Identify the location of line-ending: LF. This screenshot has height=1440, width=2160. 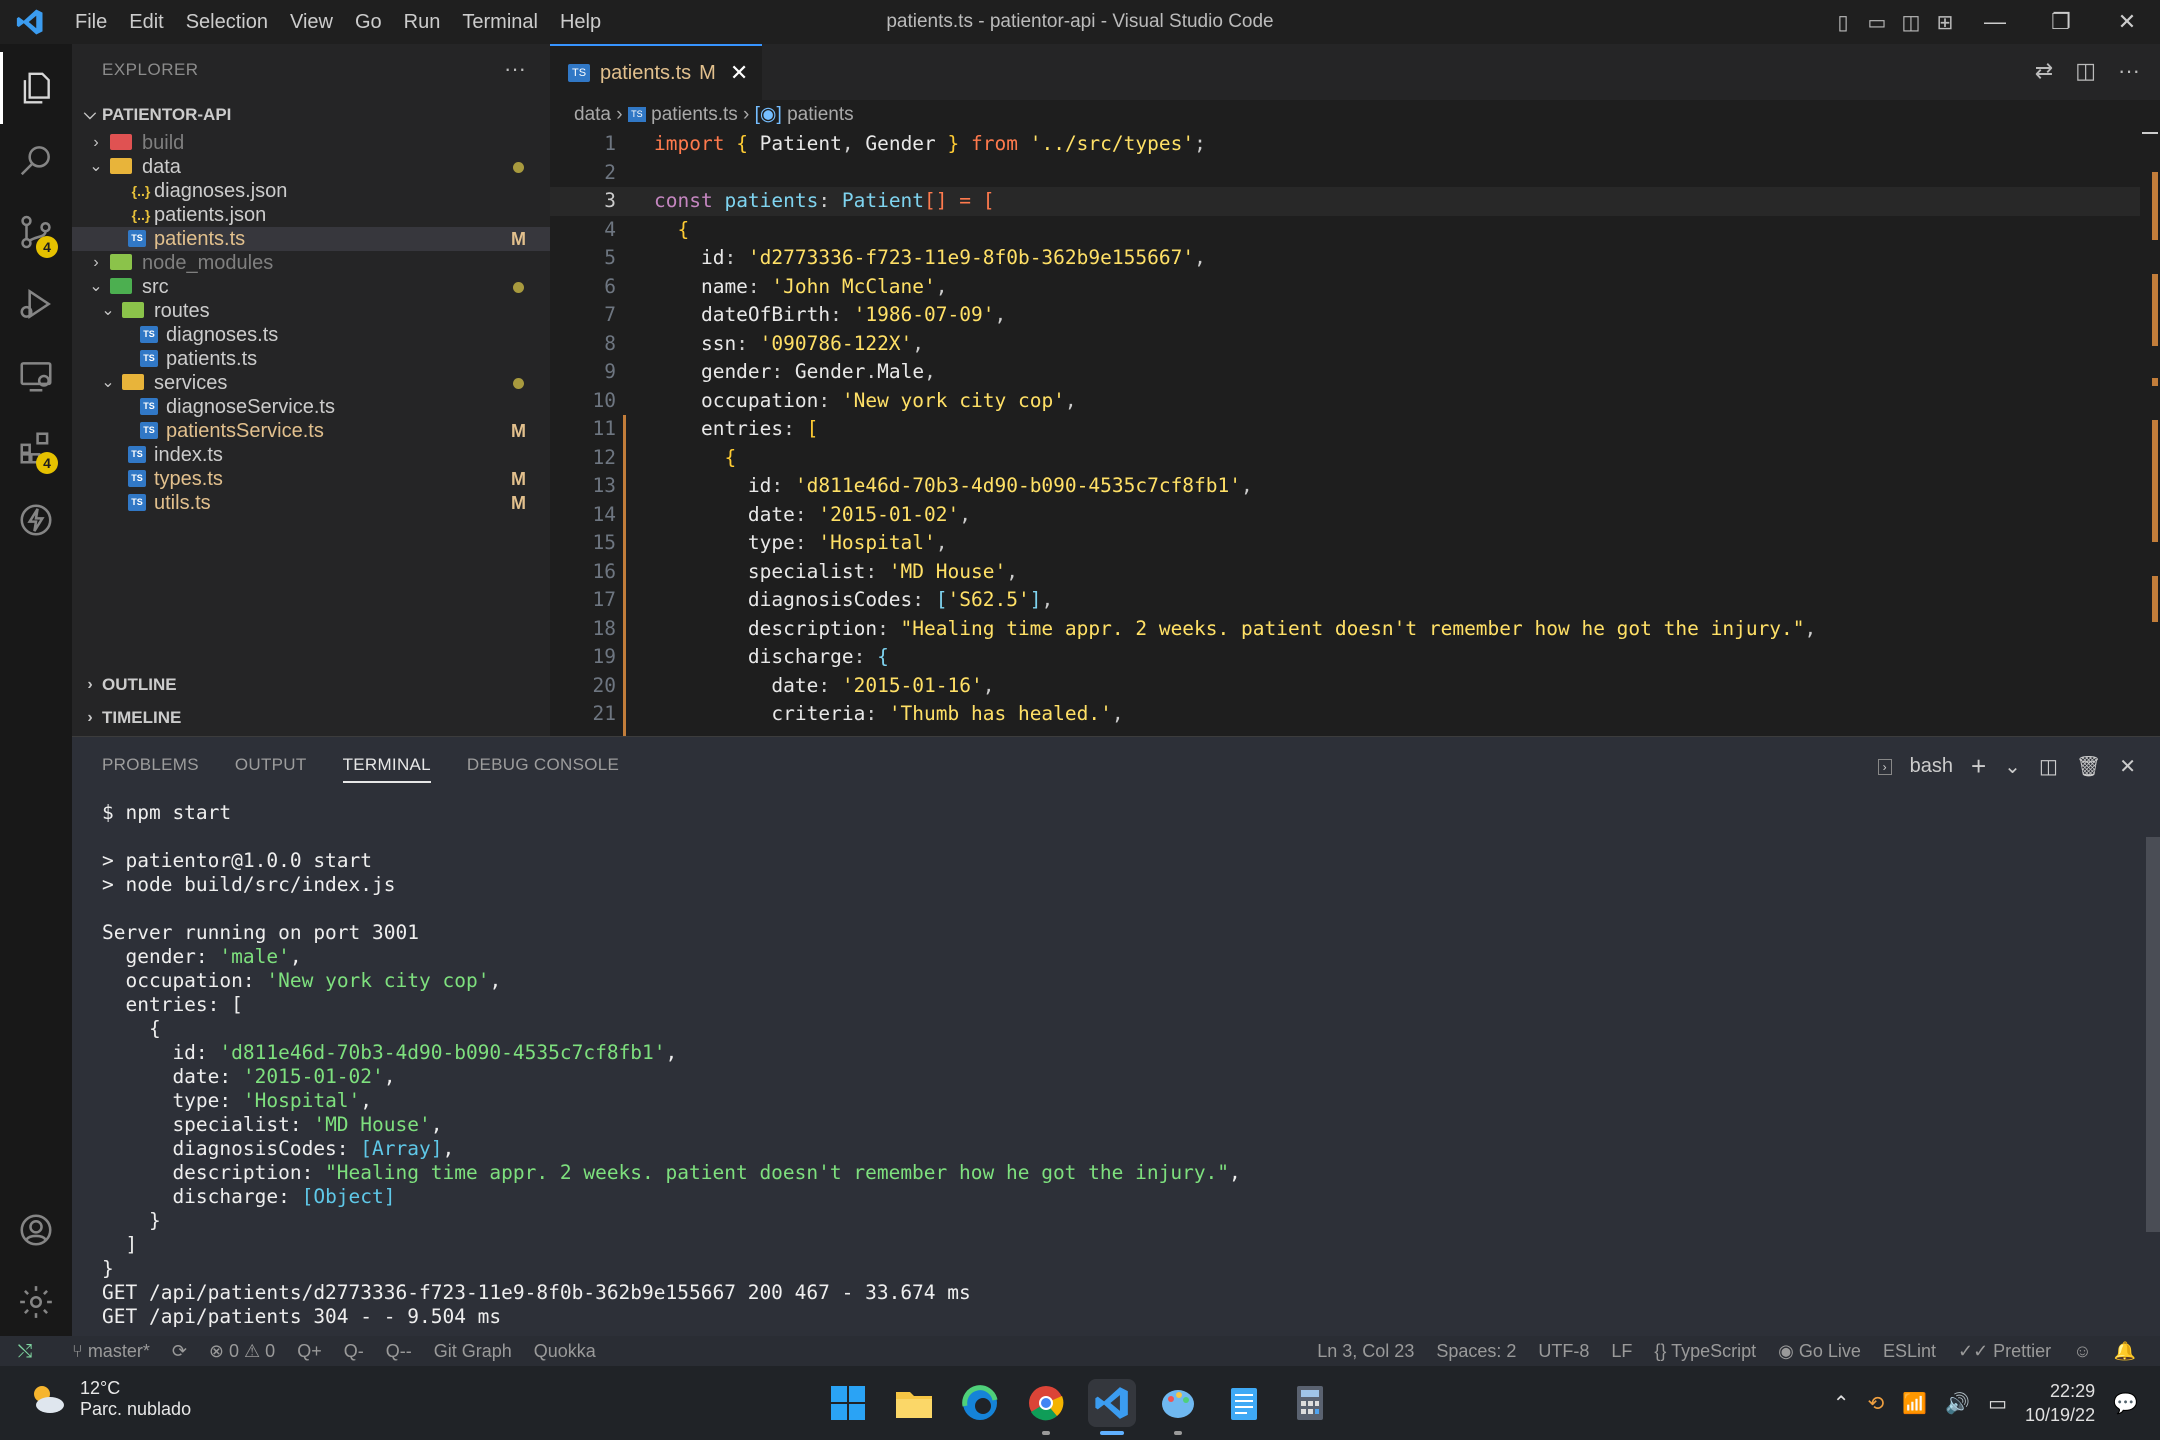
(1621, 1351).